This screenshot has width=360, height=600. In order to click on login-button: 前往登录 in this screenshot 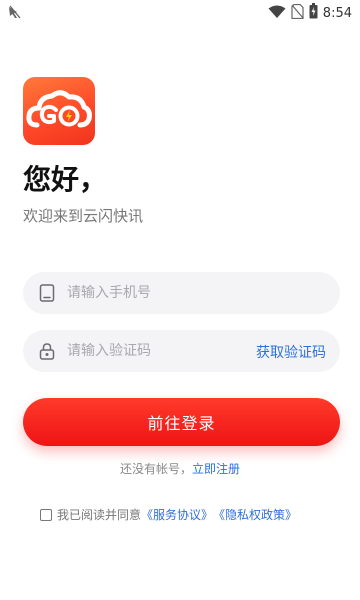, I will do `click(181, 422)`.